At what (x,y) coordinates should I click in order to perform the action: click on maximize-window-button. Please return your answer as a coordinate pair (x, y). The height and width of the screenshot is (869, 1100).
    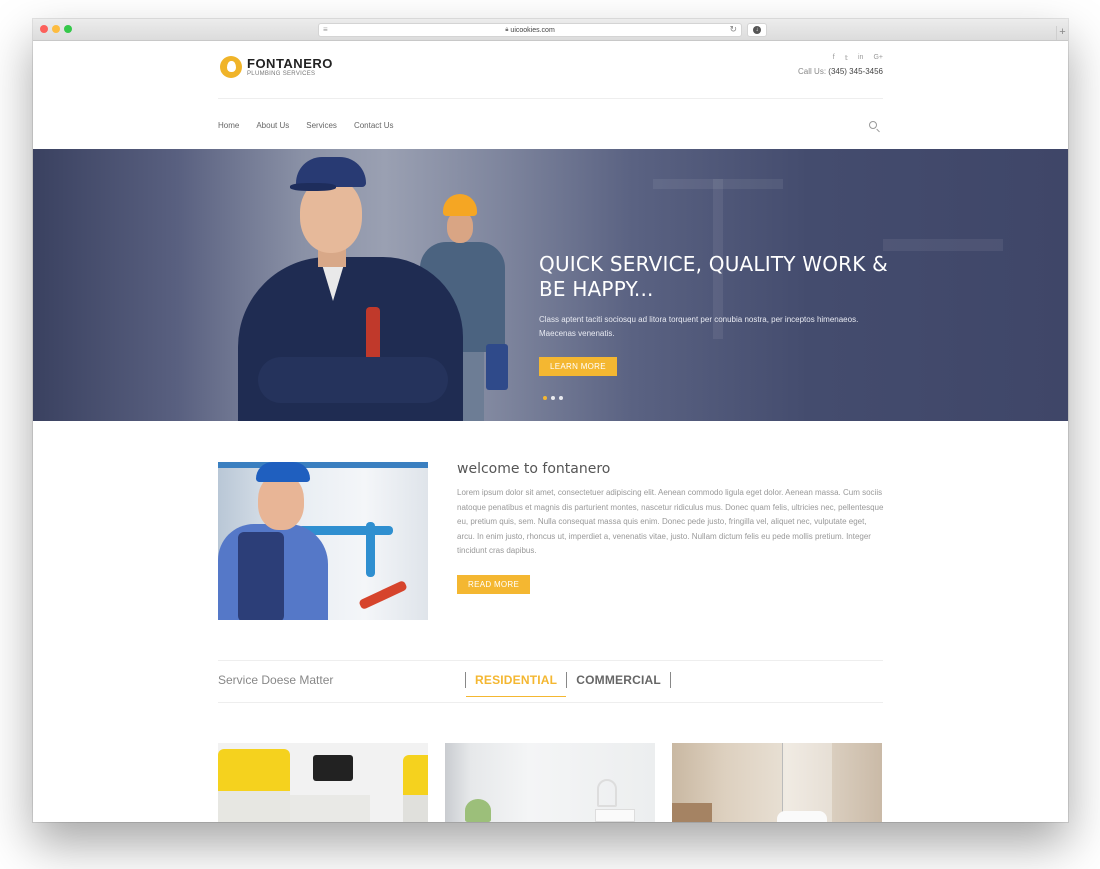
    Looking at the image, I should click on (68, 29).